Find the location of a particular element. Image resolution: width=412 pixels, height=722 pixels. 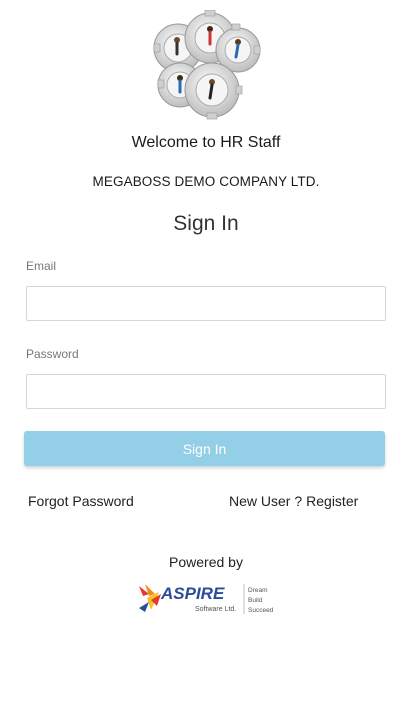

new-user-link: New User ? Register is located at coordinates (293, 501).